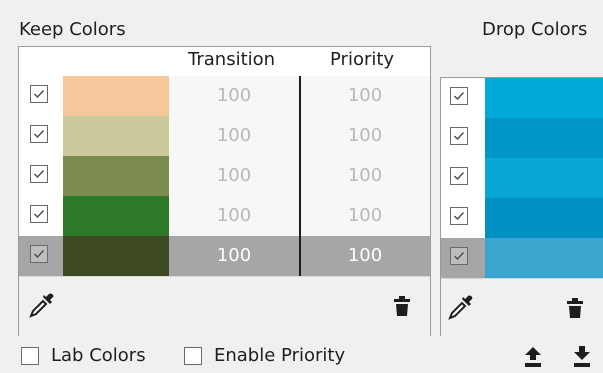  I want to click on drop-colors-list, so click(522, 178).